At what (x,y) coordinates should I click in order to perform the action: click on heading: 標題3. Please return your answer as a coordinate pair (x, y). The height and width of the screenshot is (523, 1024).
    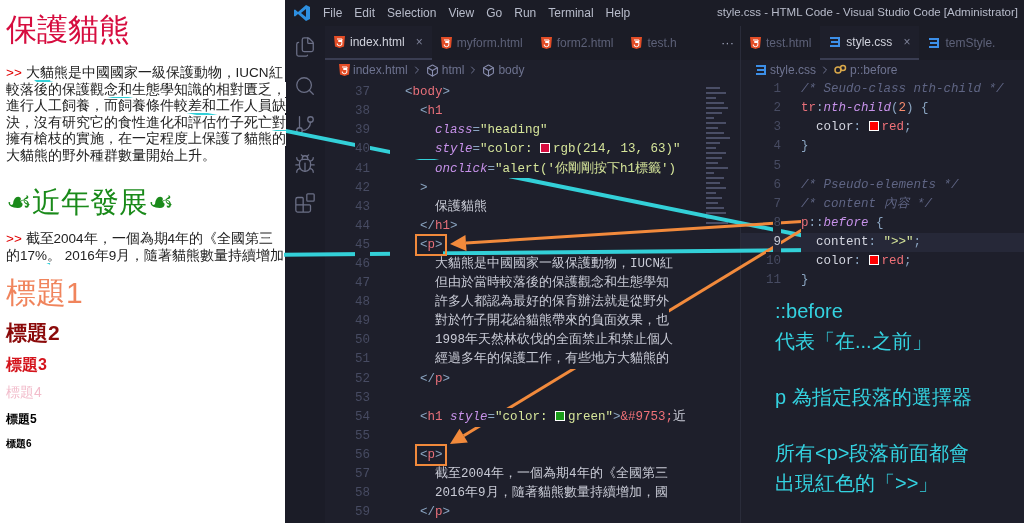
    Looking at the image, I should click on (27, 365).